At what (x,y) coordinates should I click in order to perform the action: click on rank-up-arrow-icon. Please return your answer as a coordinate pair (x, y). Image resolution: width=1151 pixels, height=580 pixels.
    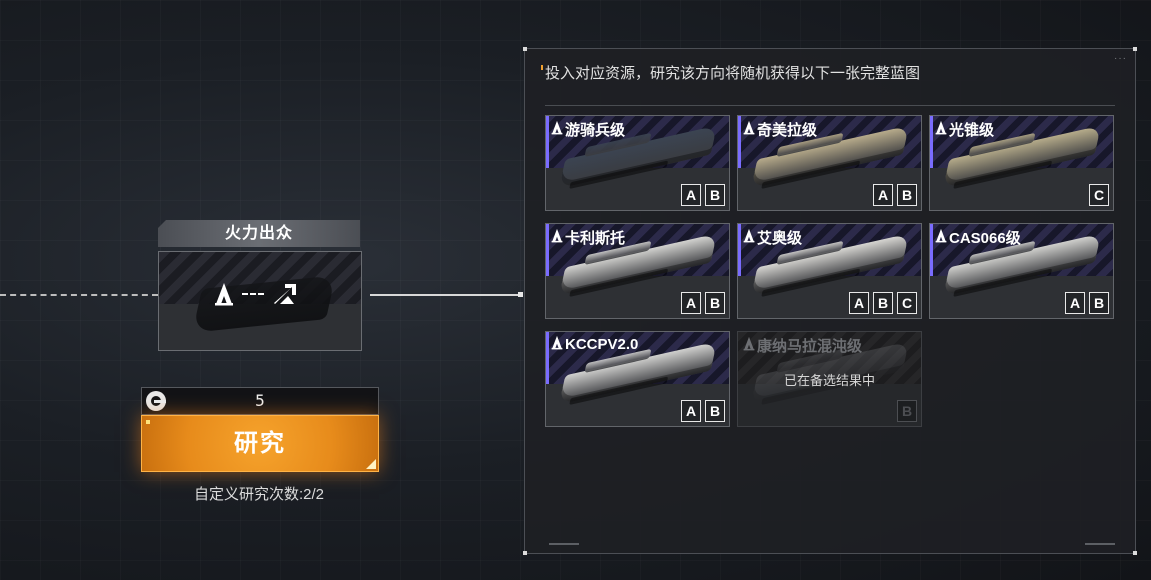
    Looking at the image, I should click on (285, 294).